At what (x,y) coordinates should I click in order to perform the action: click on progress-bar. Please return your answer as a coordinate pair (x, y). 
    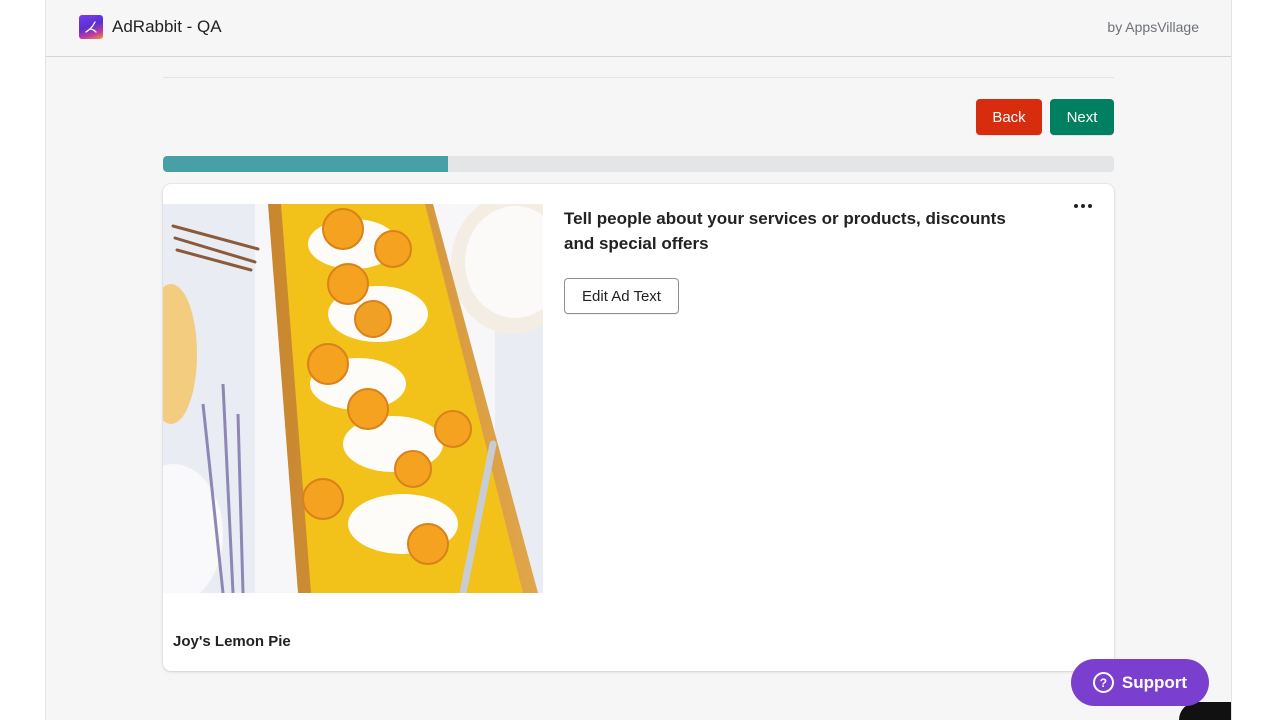
    Looking at the image, I should click on (638, 164).